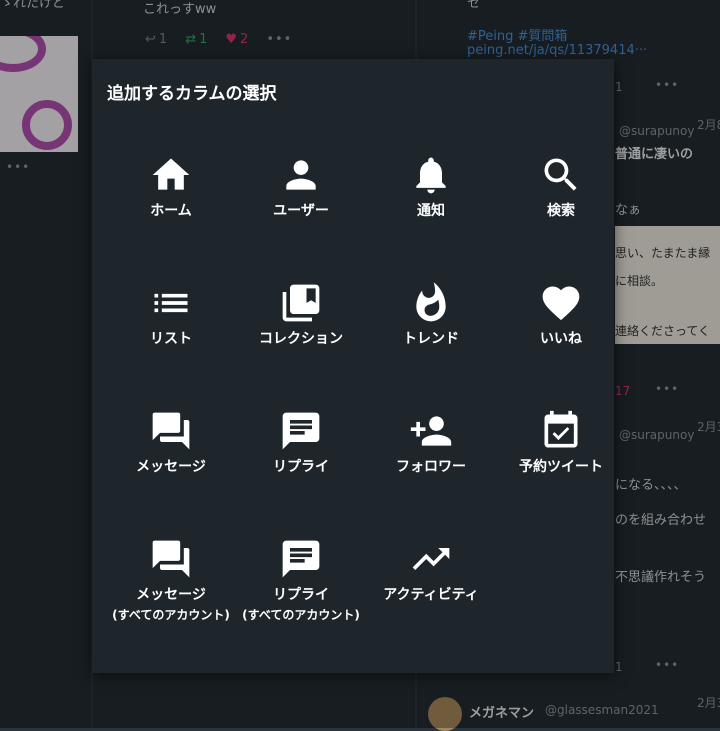  Describe the element at coordinates (171, 213) in the screenshot. I see `column-option-home: ホーム` at that location.